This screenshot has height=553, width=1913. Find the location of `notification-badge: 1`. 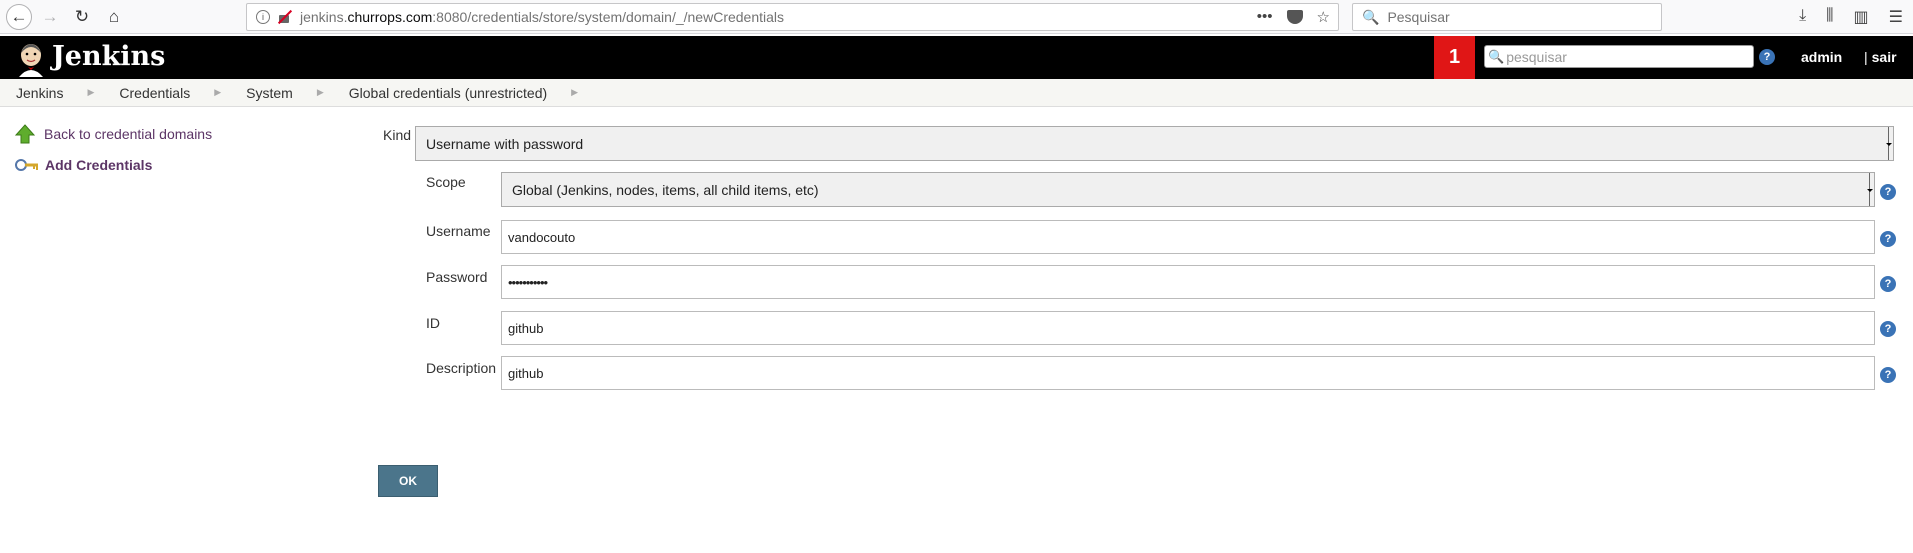

notification-badge: 1 is located at coordinates (1454, 57).